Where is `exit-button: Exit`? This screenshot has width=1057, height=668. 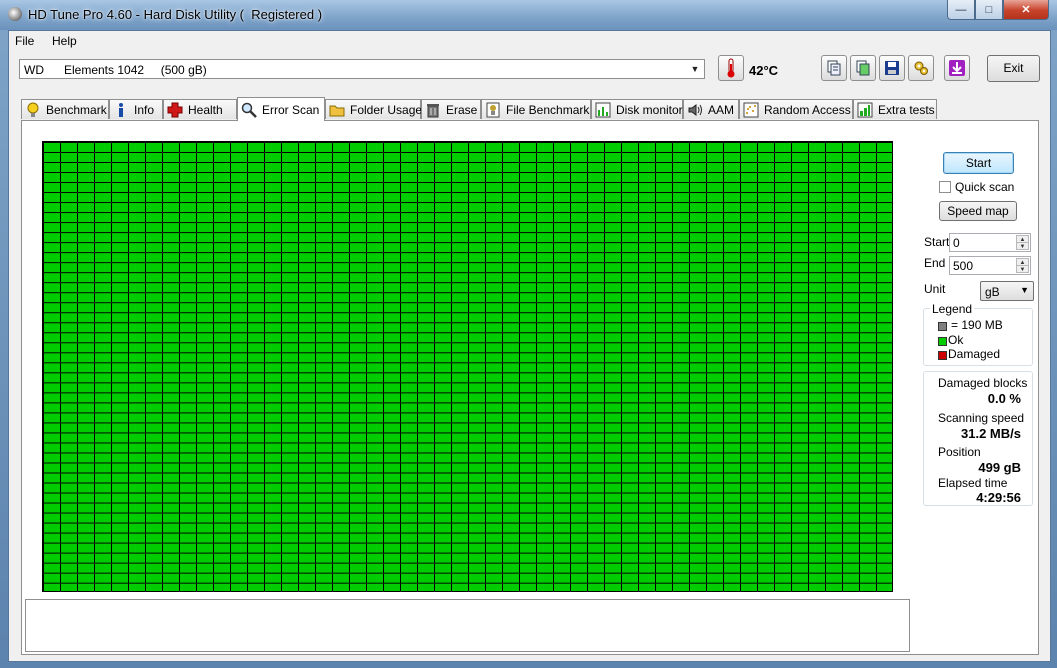 exit-button: Exit is located at coordinates (1013, 68).